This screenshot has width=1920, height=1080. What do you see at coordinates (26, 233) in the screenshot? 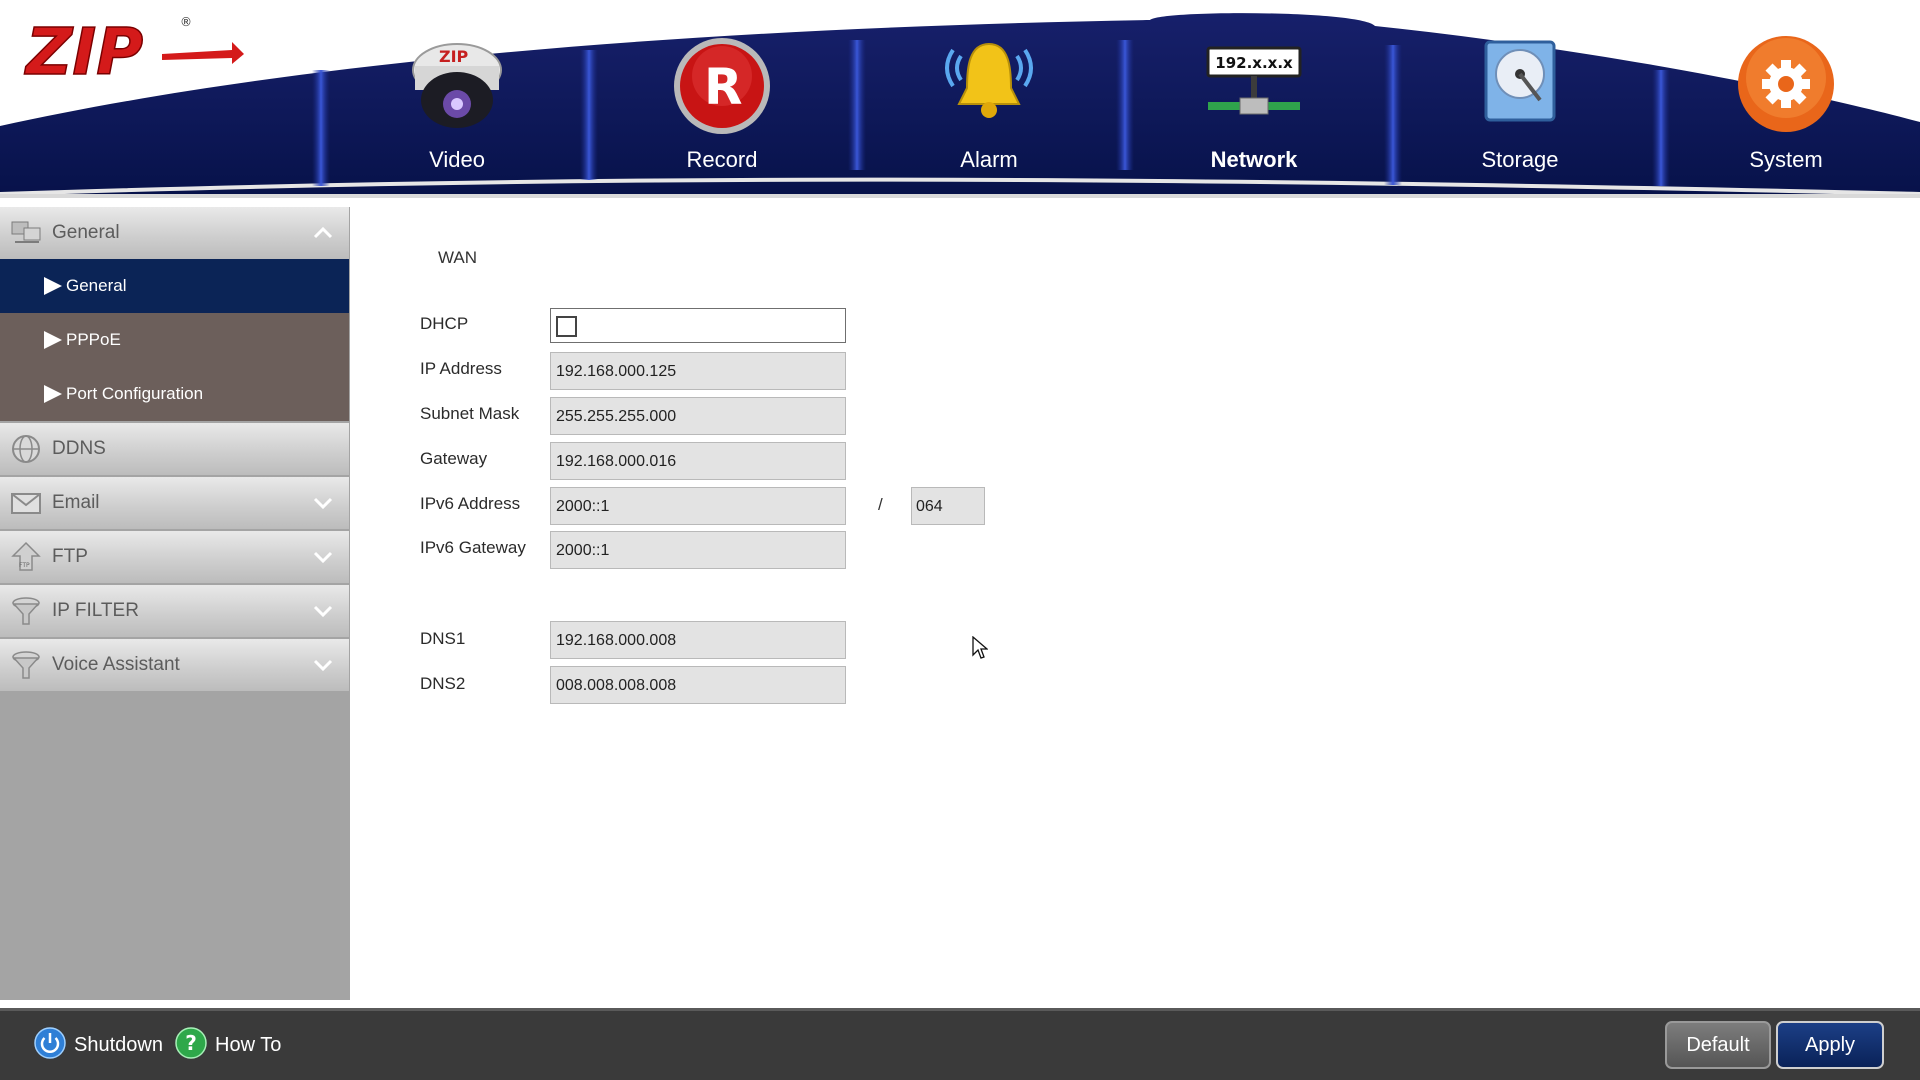
I see `network-general-icon` at bounding box center [26, 233].